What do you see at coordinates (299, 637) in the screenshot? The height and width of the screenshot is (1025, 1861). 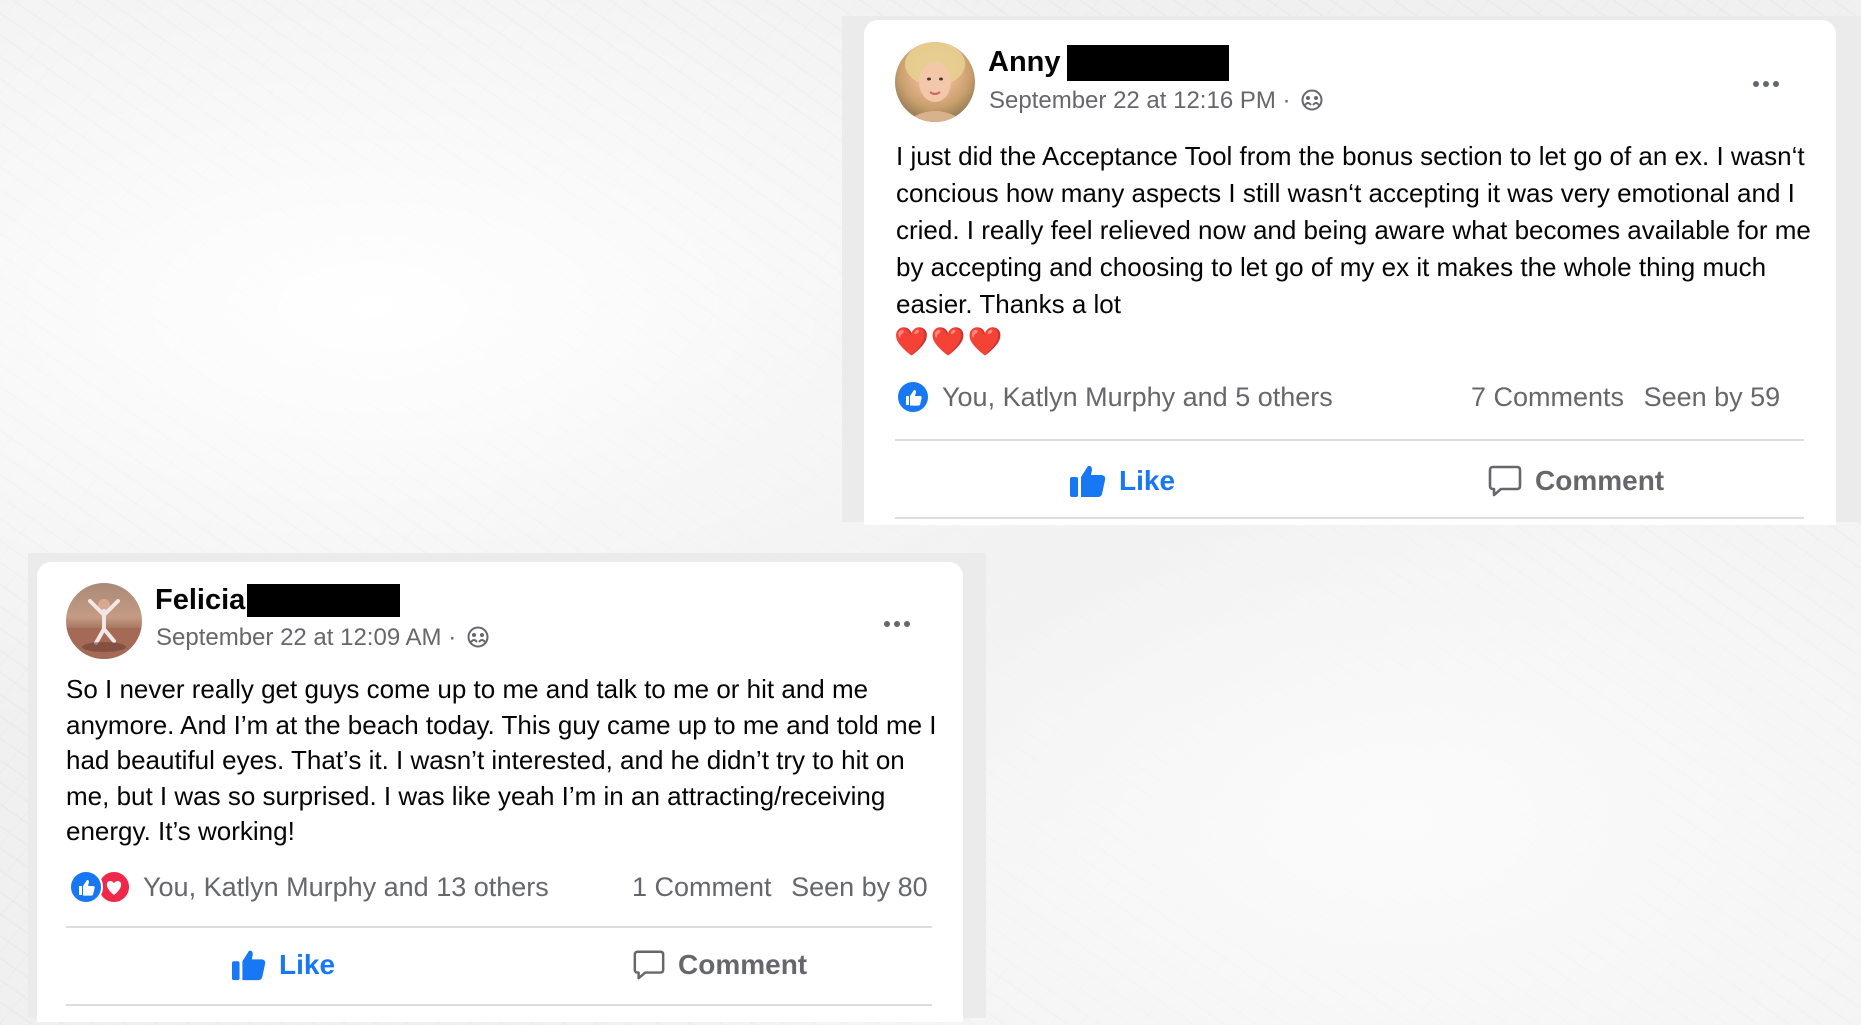 I see `post-timestamp: September 22 at 12:09 AM` at bounding box center [299, 637].